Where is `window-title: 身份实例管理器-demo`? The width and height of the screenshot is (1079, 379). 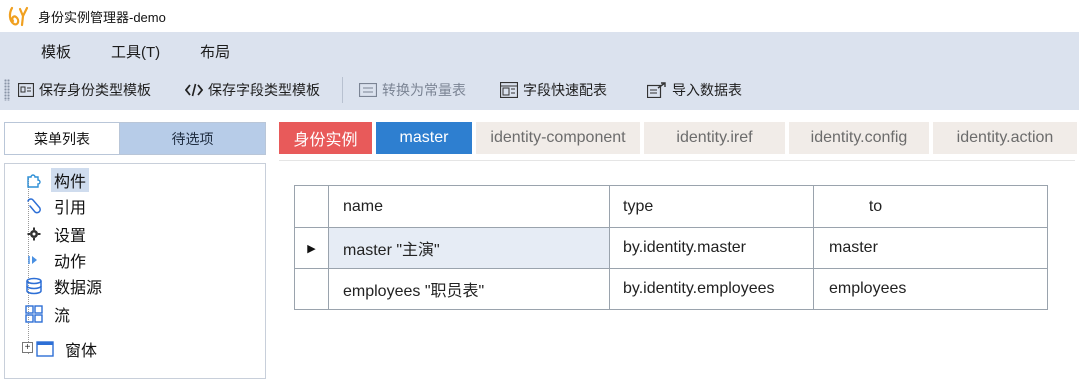
window-title: 身份实例管理器-demo is located at coordinates (102, 17).